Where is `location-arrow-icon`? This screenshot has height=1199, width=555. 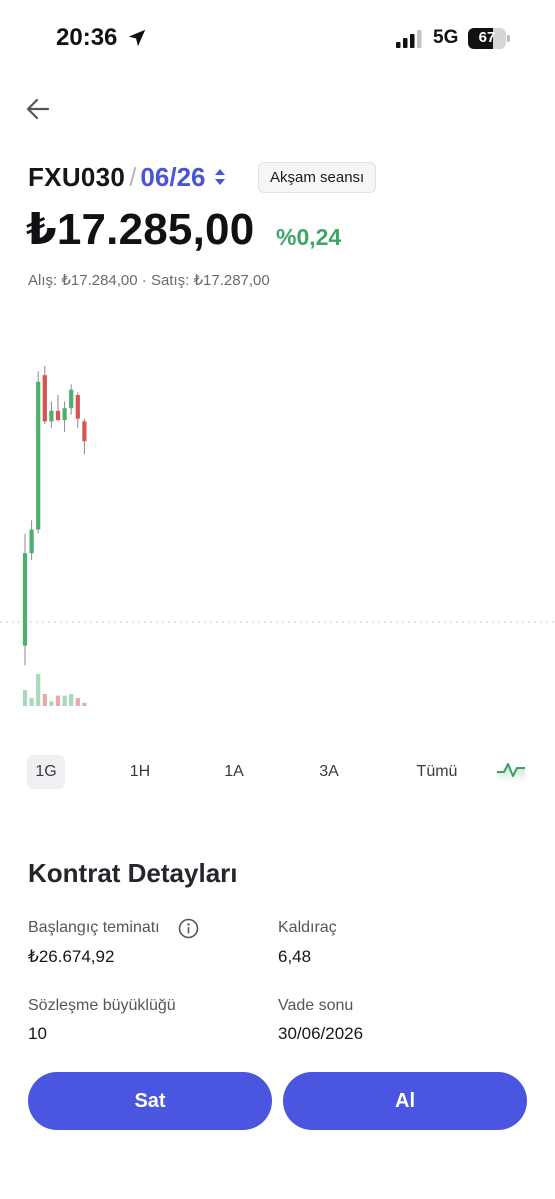
location-arrow-icon is located at coordinates (137, 38).